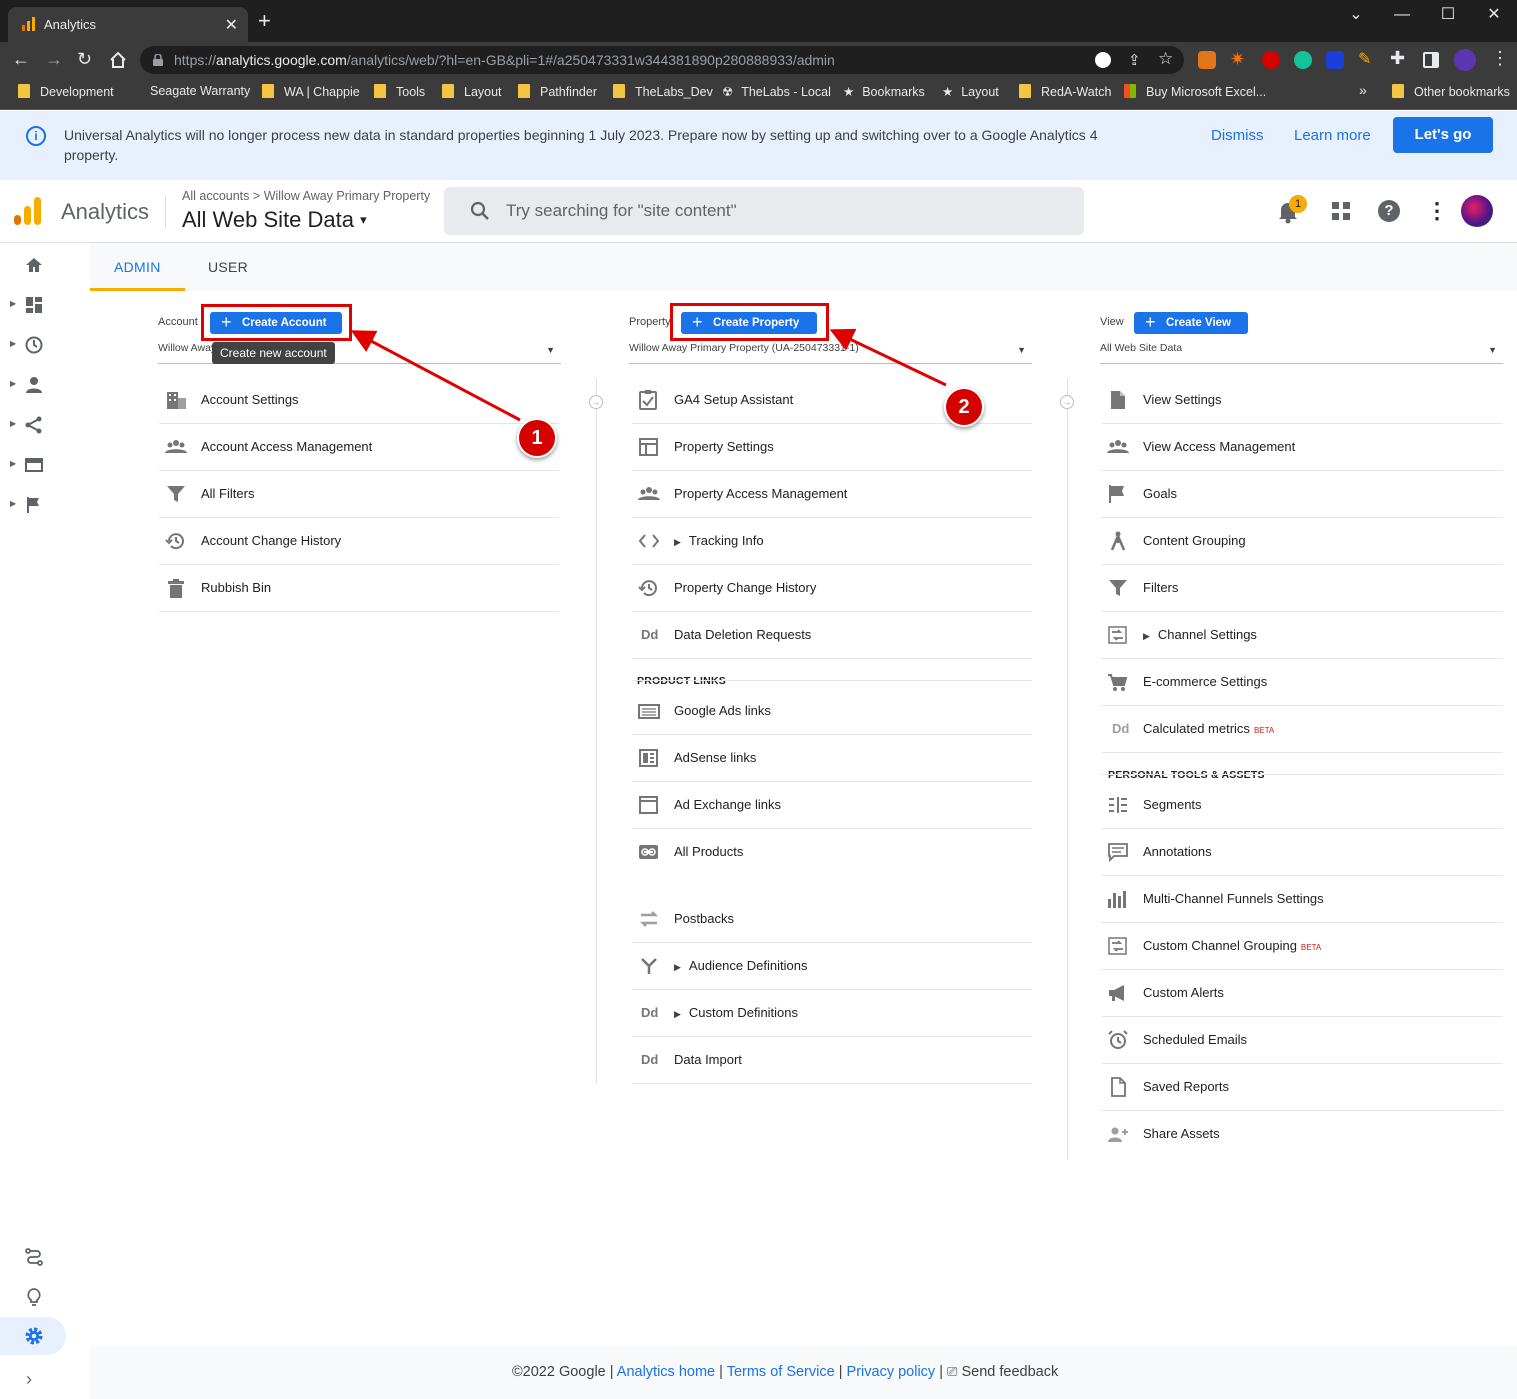 This screenshot has height=1399, width=1517. I want to click on share-icon: ⇪, so click(1134, 60).